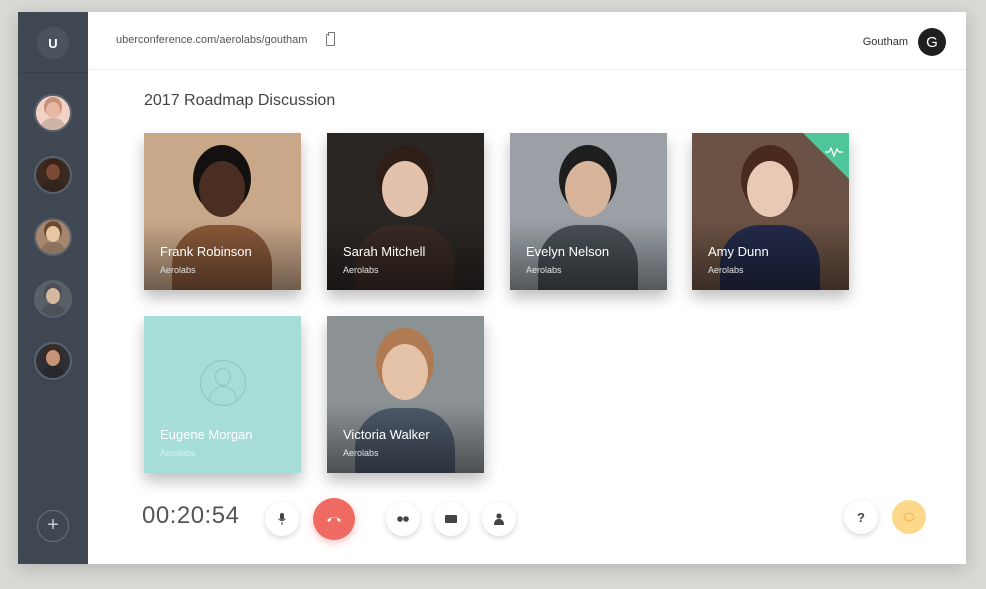 The image size is (986, 589). Describe the element at coordinates (861, 517) in the screenshot. I see `help-button: ?` at that location.